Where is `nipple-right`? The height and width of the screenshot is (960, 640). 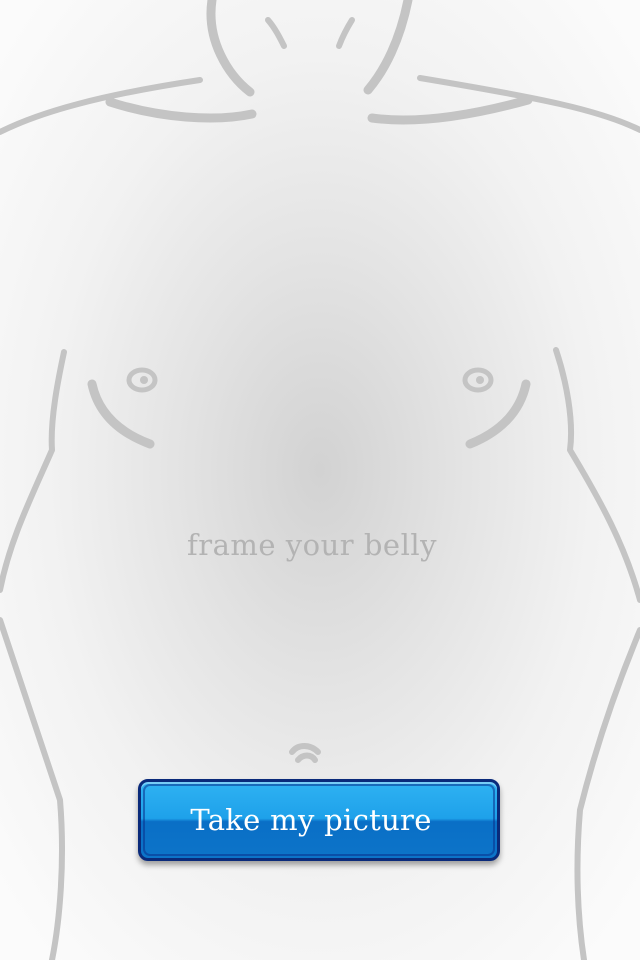 nipple-right is located at coordinates (478, 380).